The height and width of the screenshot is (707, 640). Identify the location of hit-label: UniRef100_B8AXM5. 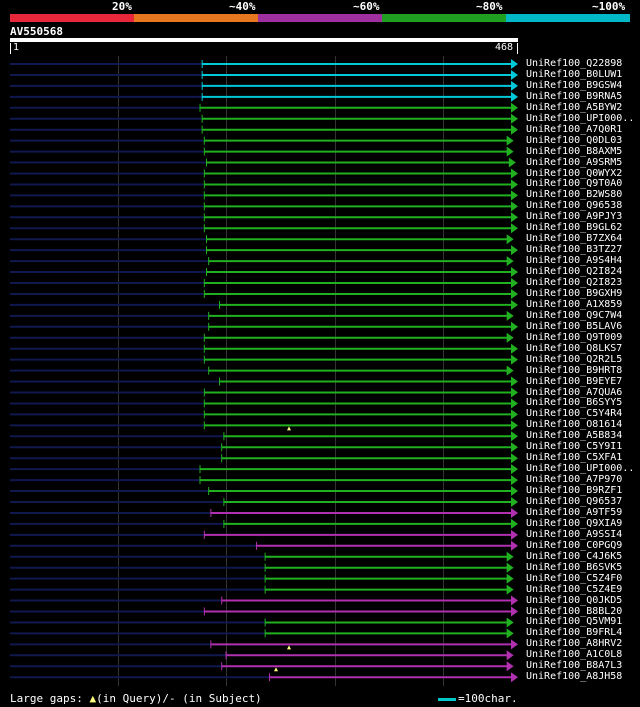
(574, 151).